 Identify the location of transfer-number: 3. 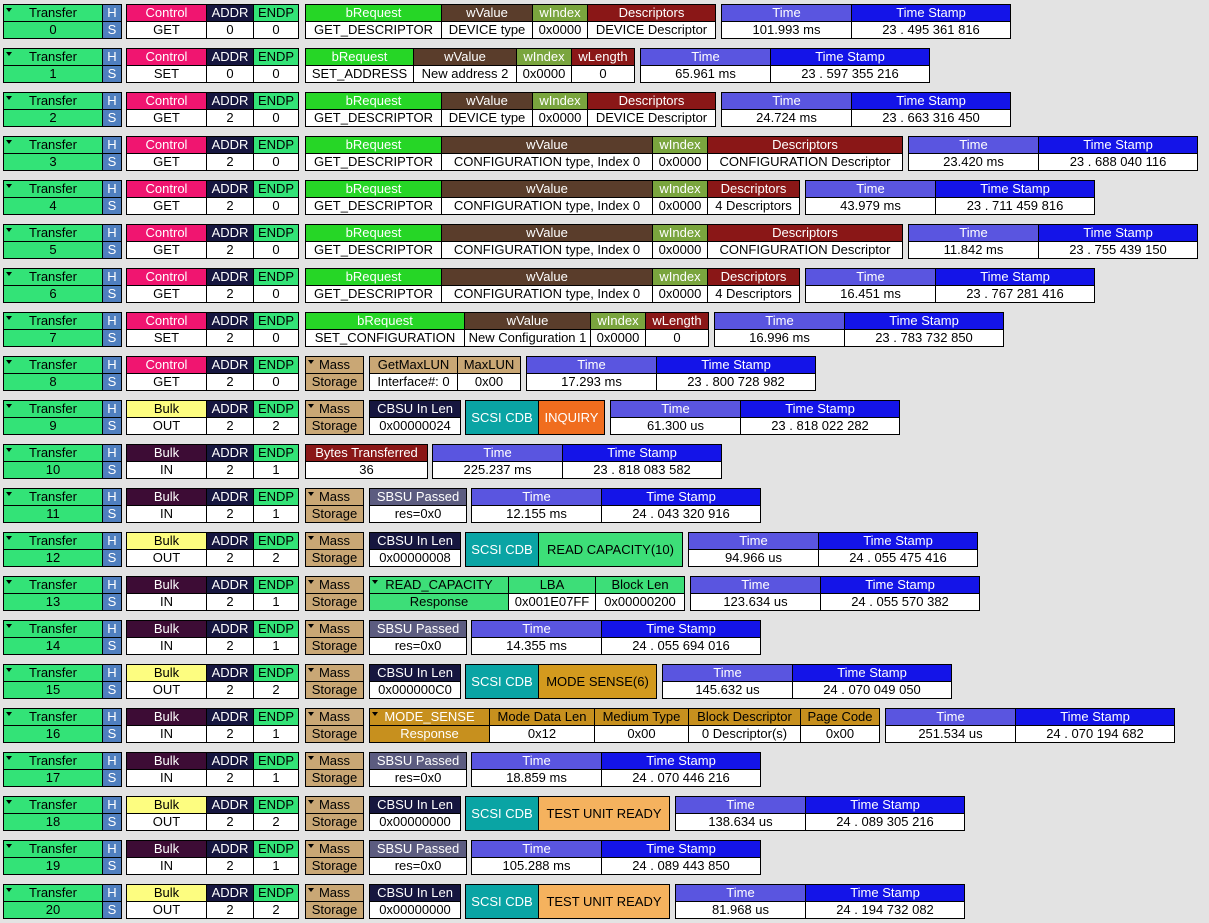
(53, 162).